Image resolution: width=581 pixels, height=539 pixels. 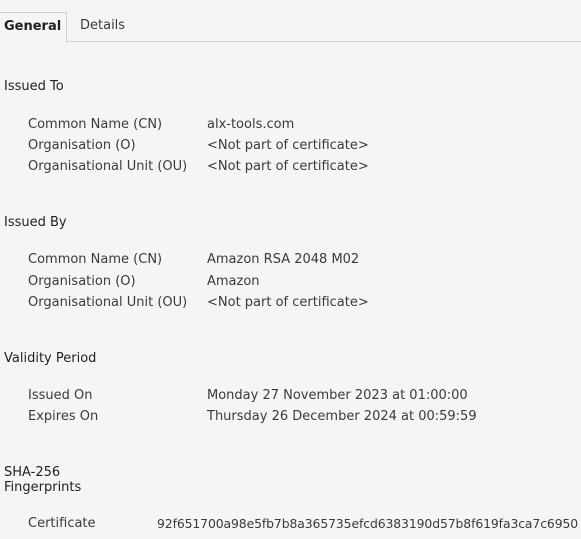 I want to click on certificate-fingerprint-label: Certificate, so click(x=62, y=523).